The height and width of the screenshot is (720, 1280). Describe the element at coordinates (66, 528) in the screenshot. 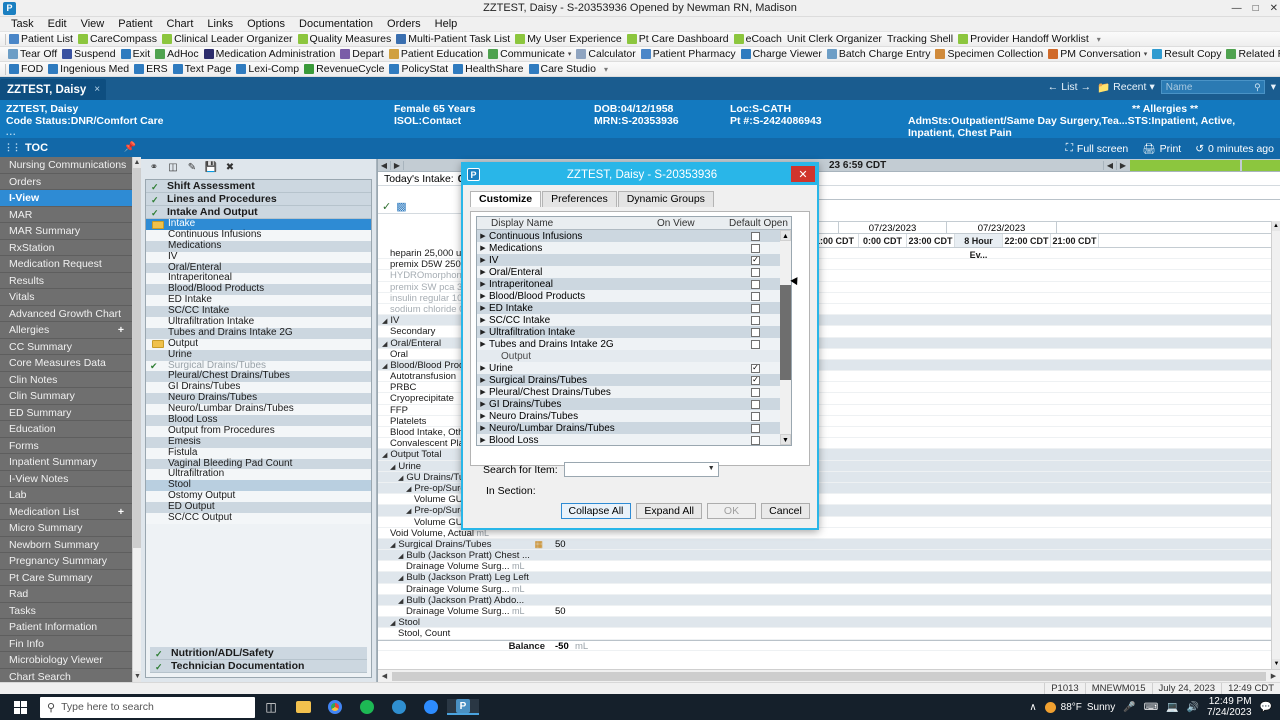

I see `sidebar-item-micro-summary: Micro Summary` at that location.